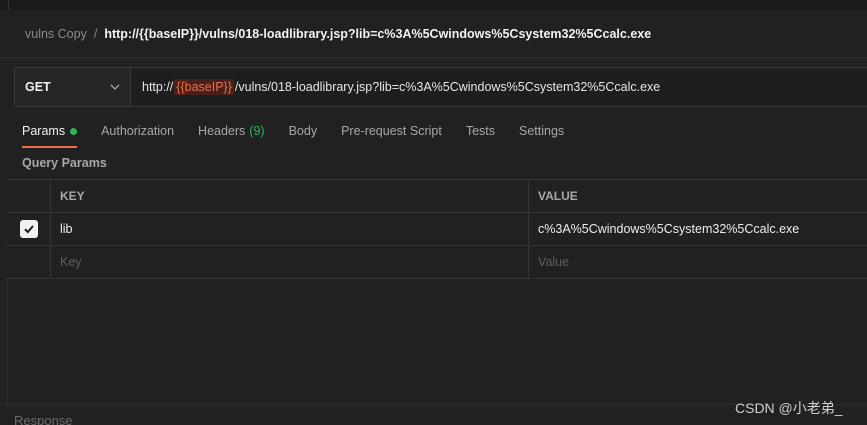  What do you see at coordinates (542, 131) in the screenshot?
I see `tab-settings-label: Settings` at bounding box center [542, 131].